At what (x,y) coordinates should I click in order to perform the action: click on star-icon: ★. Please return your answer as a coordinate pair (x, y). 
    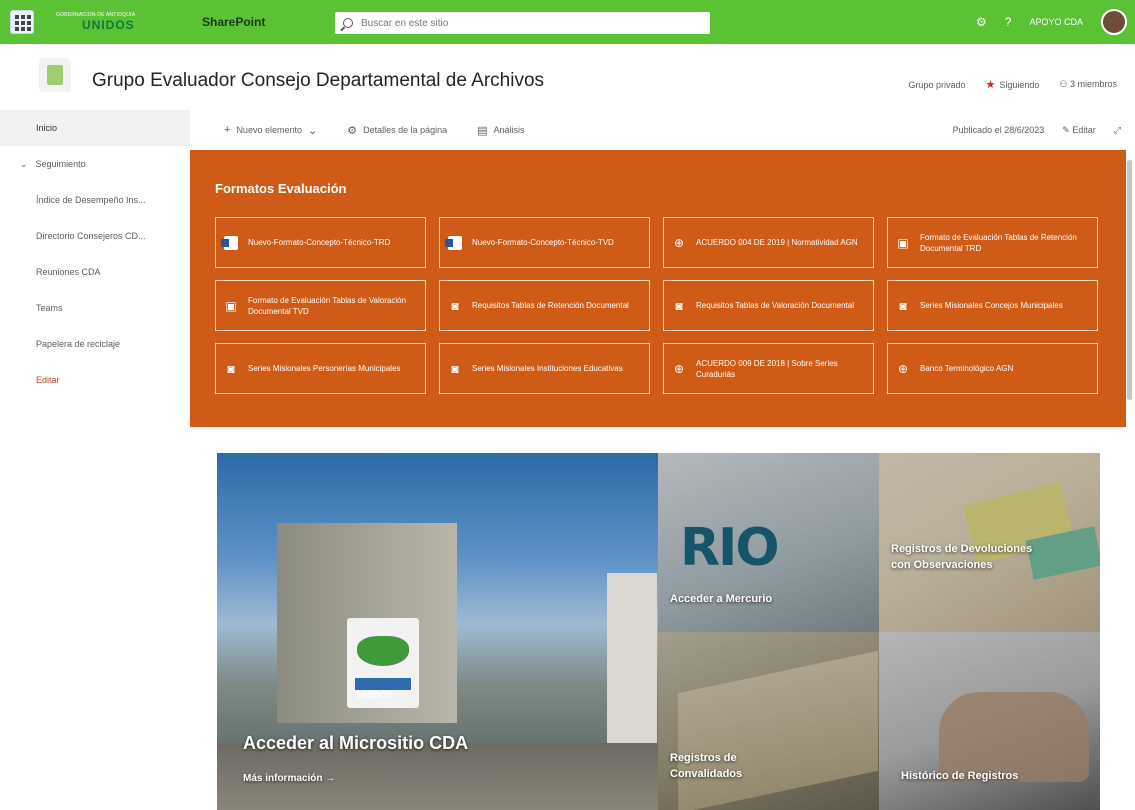
    Looking at the image, I should click on (990, 85).